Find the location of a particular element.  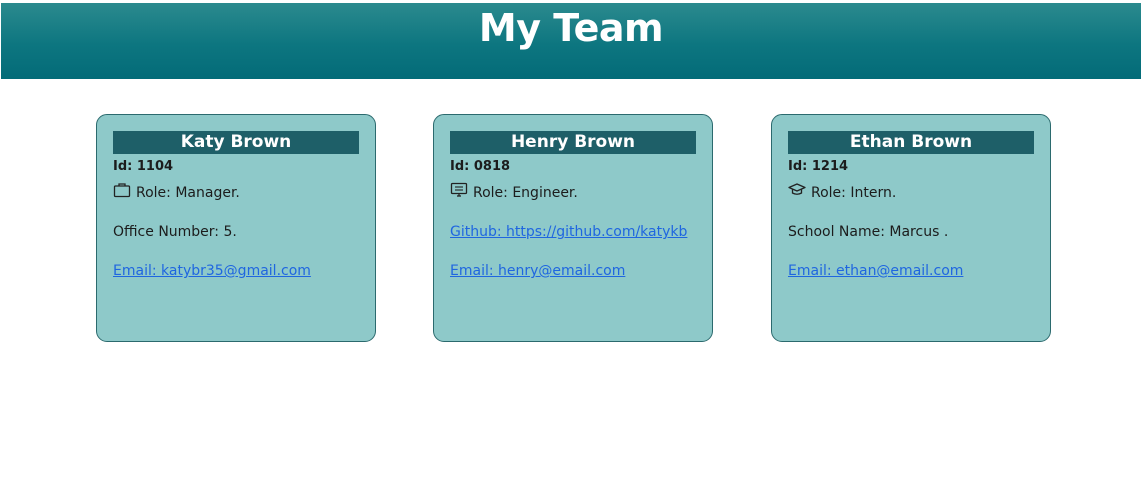

employee-role: Role: Intern. is located at coordinates (911, 192).